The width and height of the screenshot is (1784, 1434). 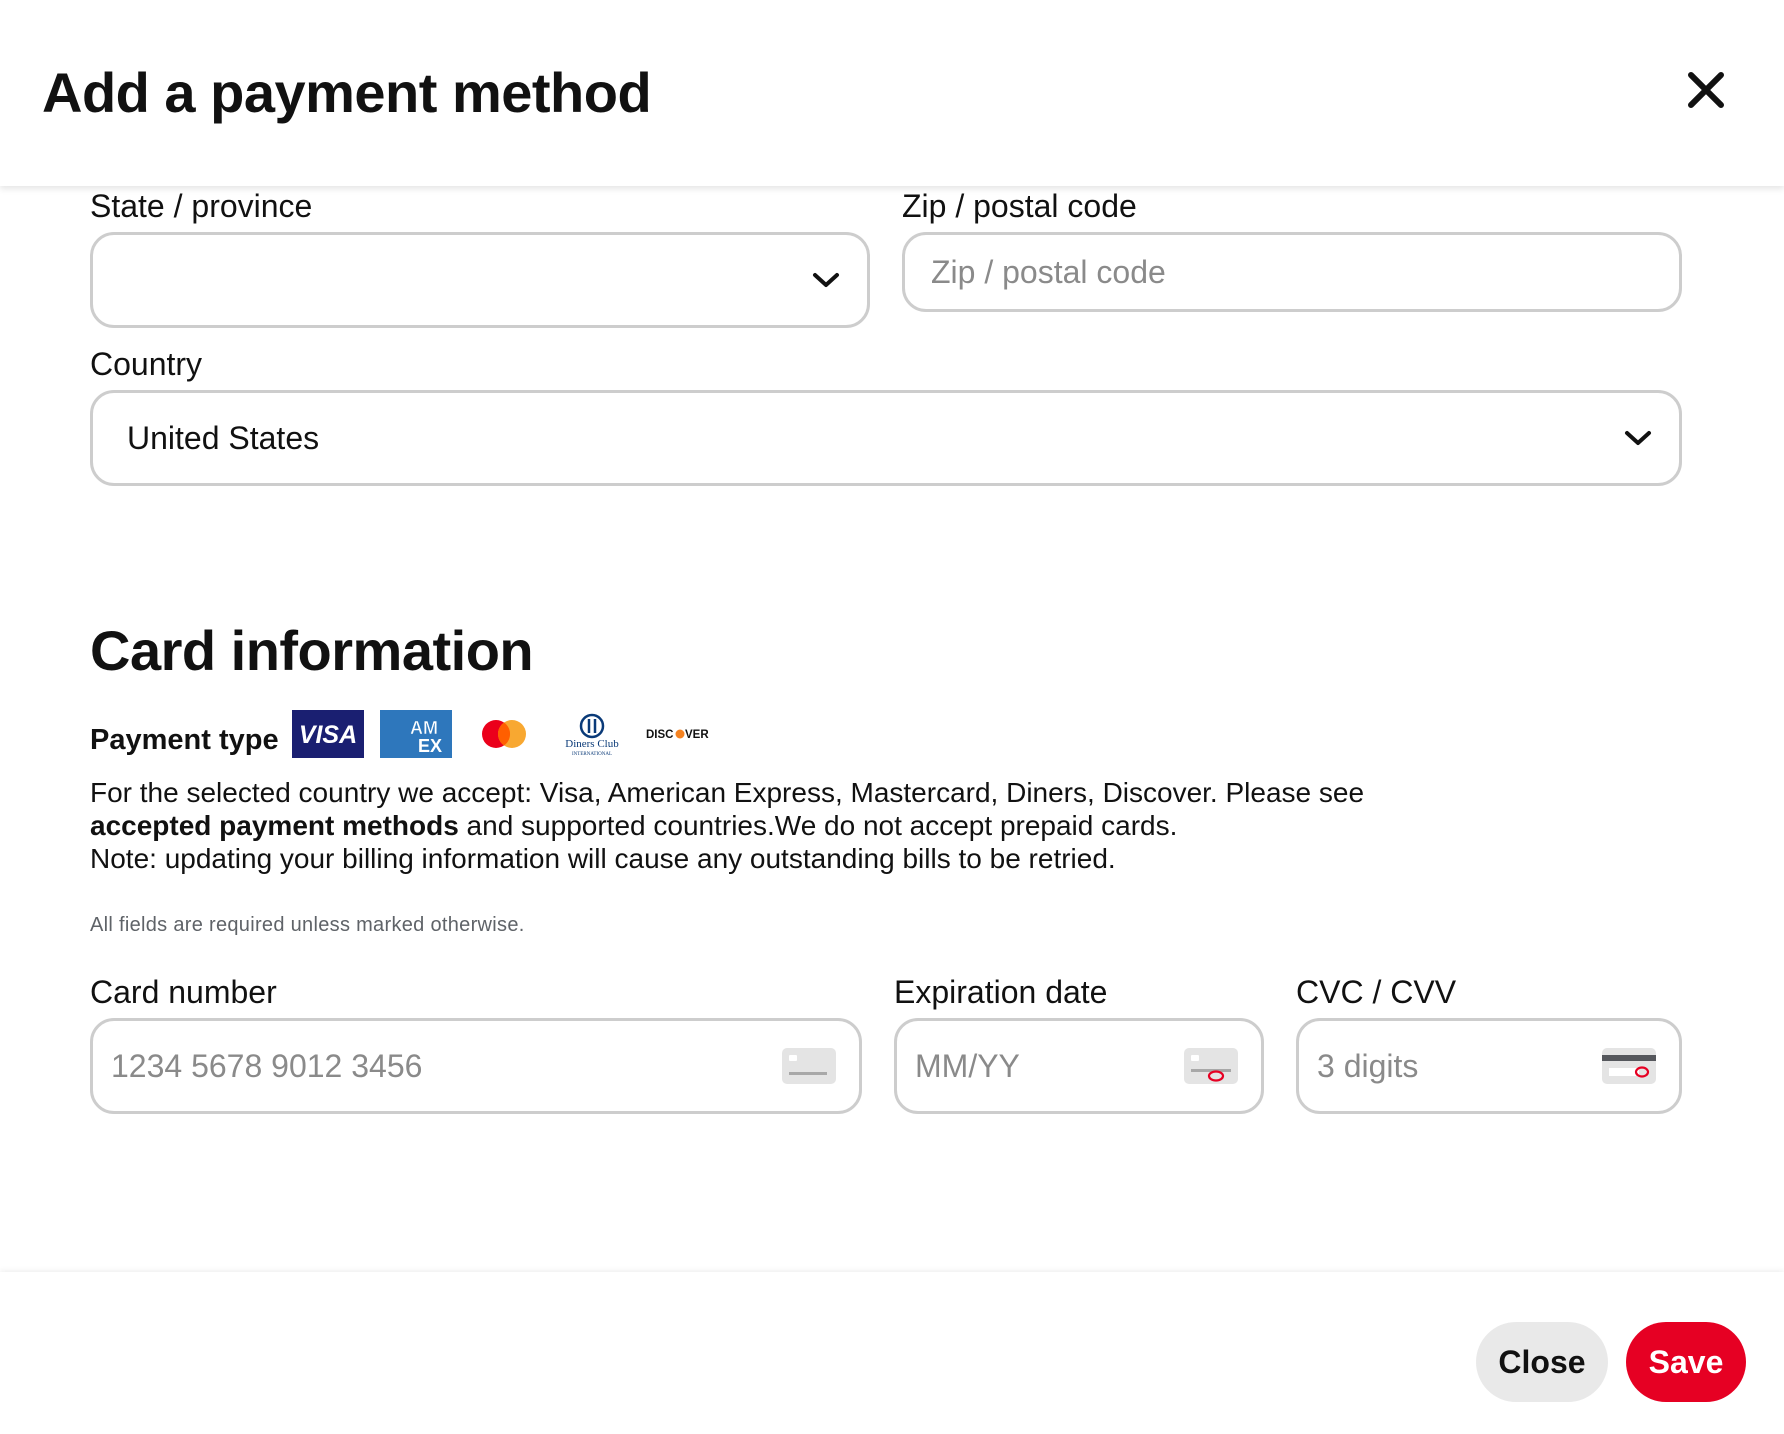 What do you see at coordinates (592, 735) in the screenshot?
I see `diners-club-logo-icon: Diners Club INTERNATIONAL` at bounding box center [592, 735].